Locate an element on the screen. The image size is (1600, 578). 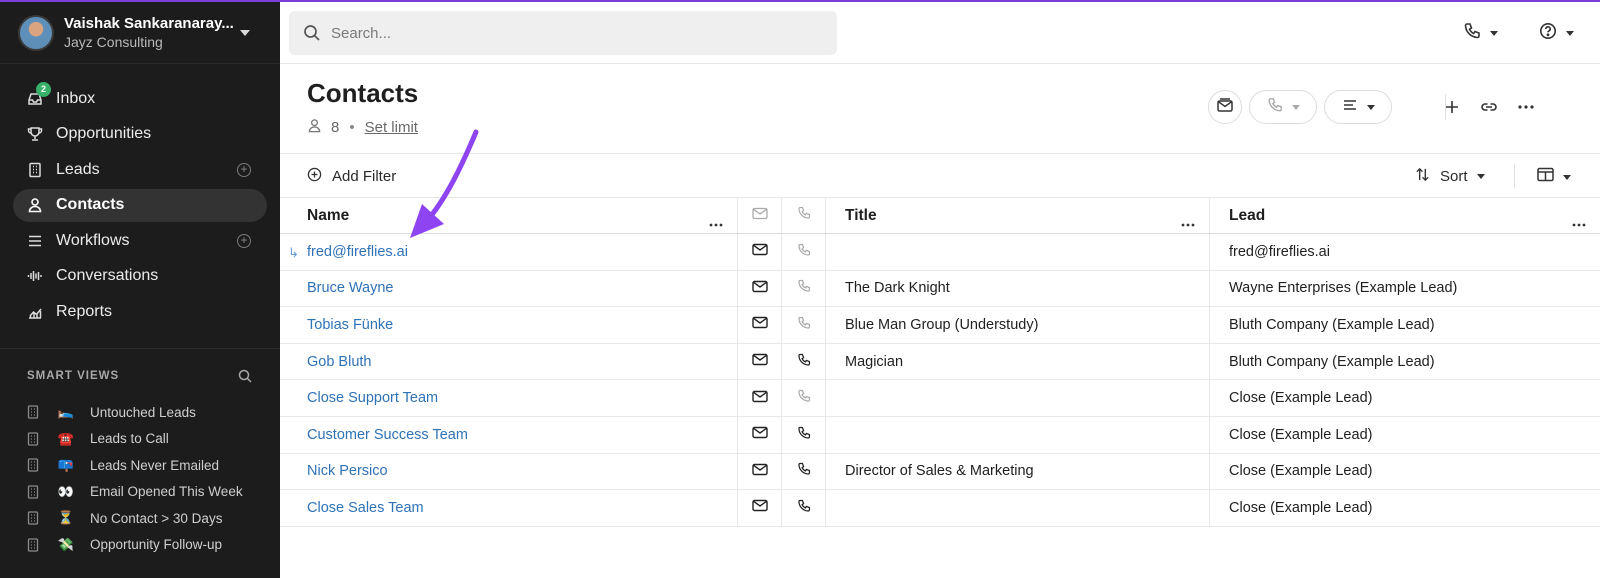
contact-name-link: Nick Persico is located at coordinates (347, 471).